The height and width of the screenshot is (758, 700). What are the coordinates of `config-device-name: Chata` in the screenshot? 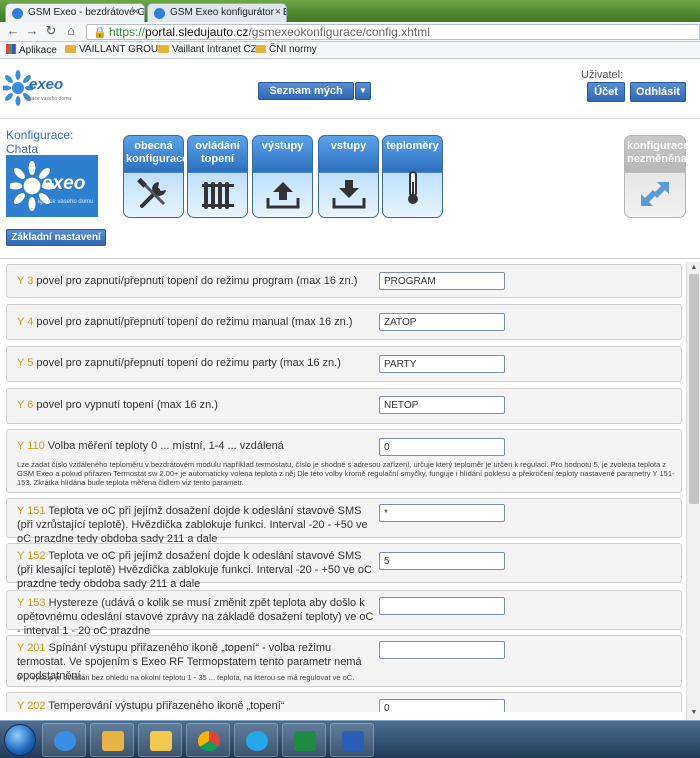 It's located at (22, 149).